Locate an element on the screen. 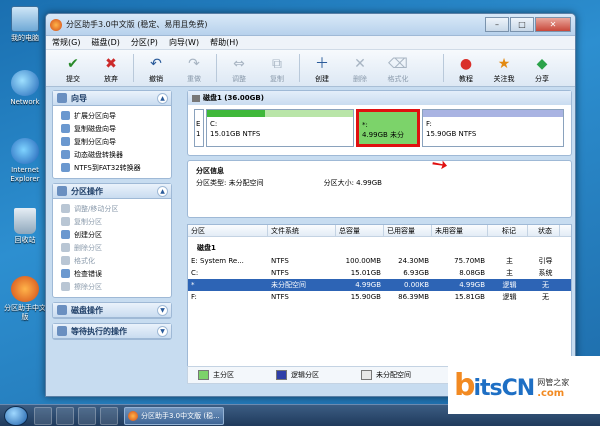  partition-ops-header: 分区操作 ▲ is located at coordinates (112, 191).